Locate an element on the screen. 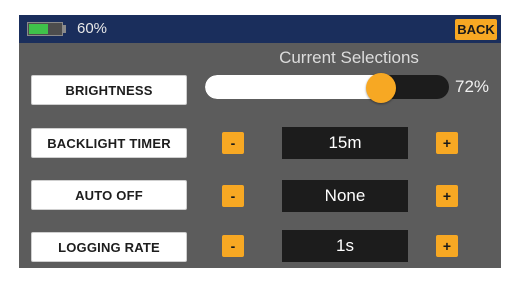 The image size is (506, 282). logging-rate-button: LOGGING RATE is located at coordinates (109, 247).